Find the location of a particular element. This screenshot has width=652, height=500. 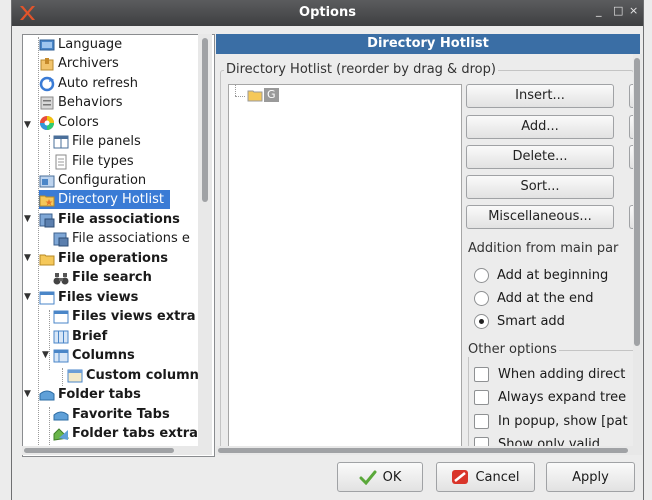

tree-item-directory-hotlist: Directory Hotlist is located at coordinates (104, 199).